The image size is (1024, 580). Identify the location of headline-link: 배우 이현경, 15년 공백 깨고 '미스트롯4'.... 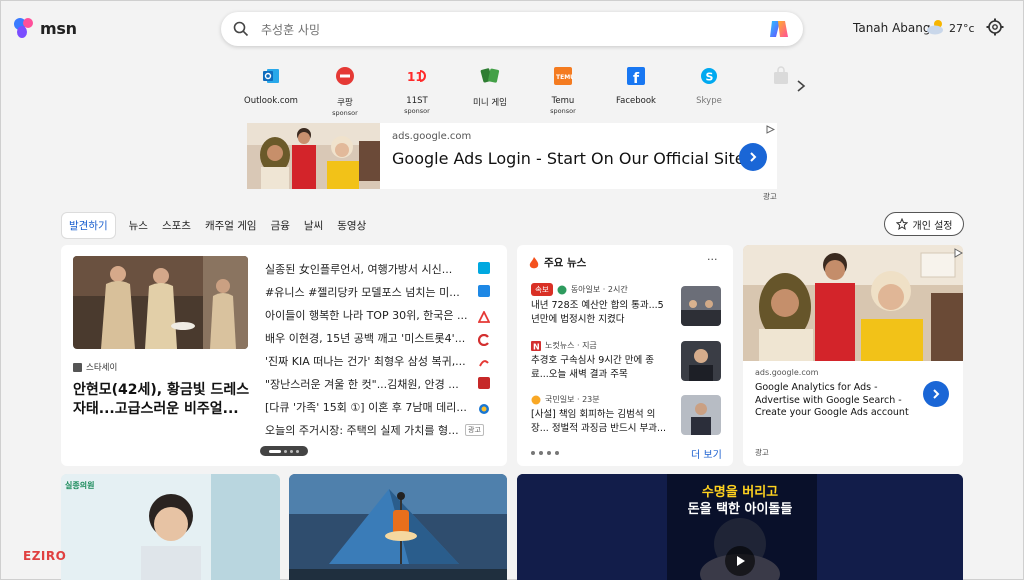
(368, 338).